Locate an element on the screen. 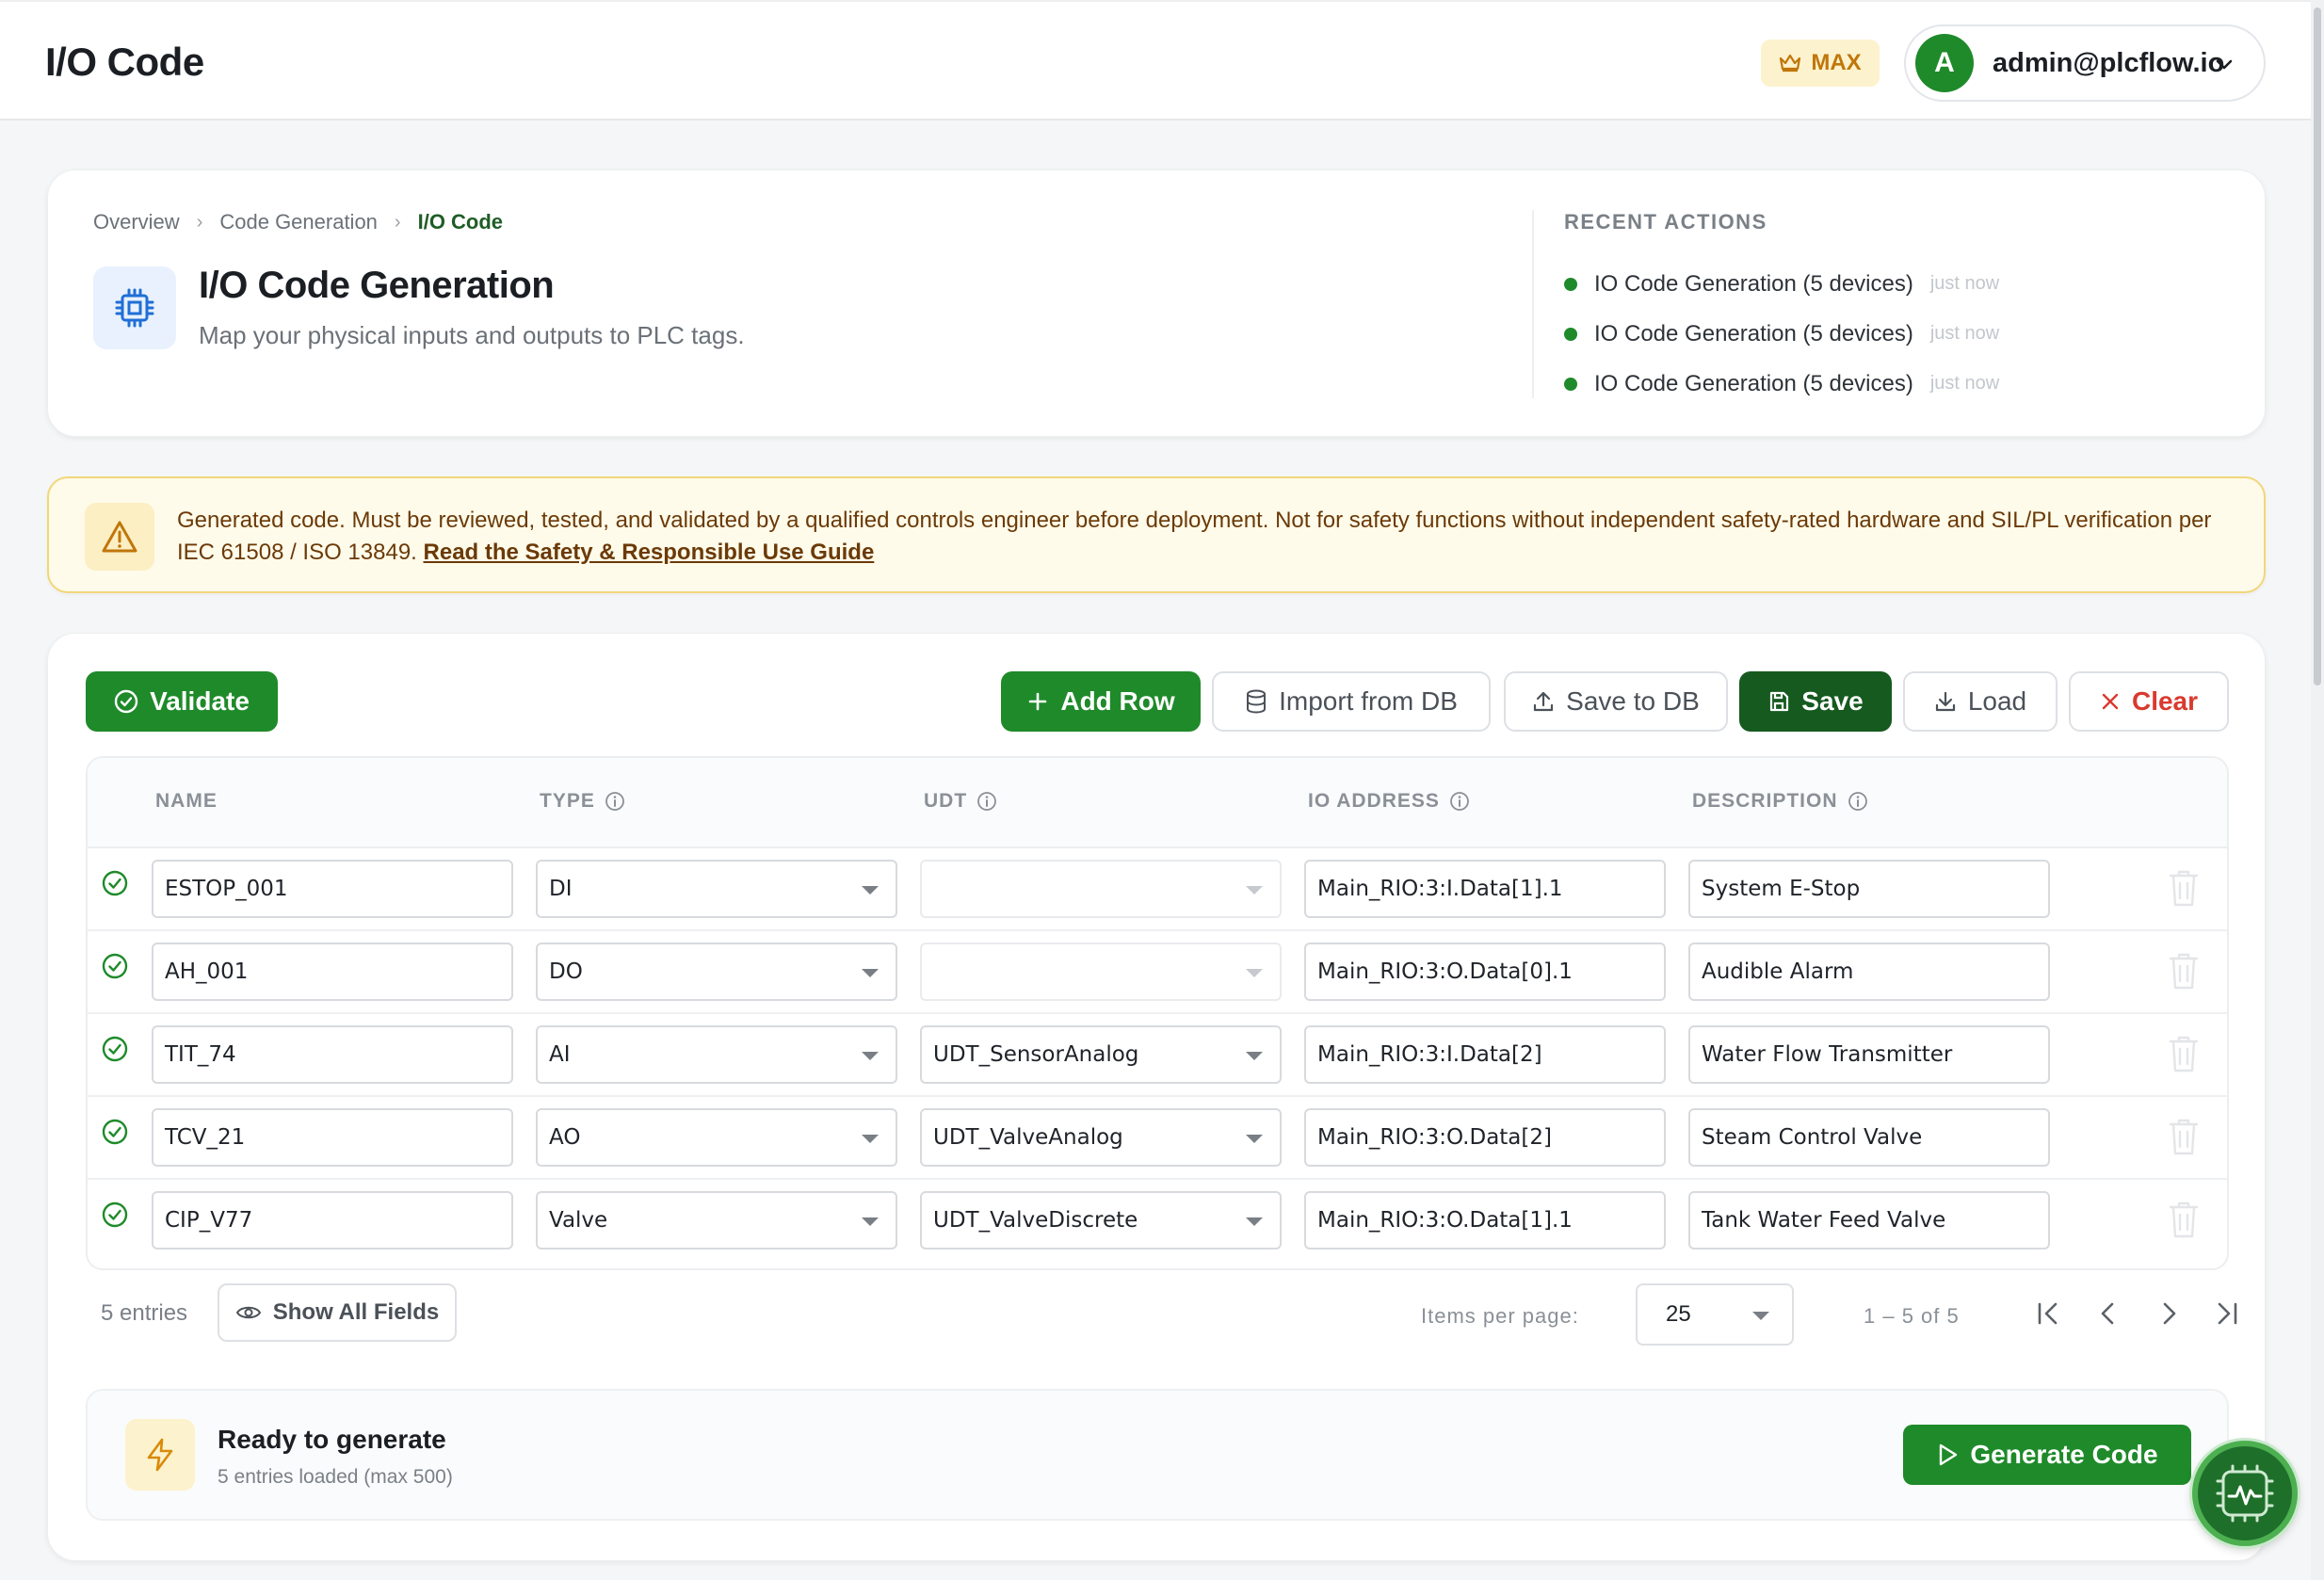 The height and width of the screenshot is (1580, 2324). io-address-input: Main_RIO:3:I.Data[2] is located at coordinates (1485, 1055).